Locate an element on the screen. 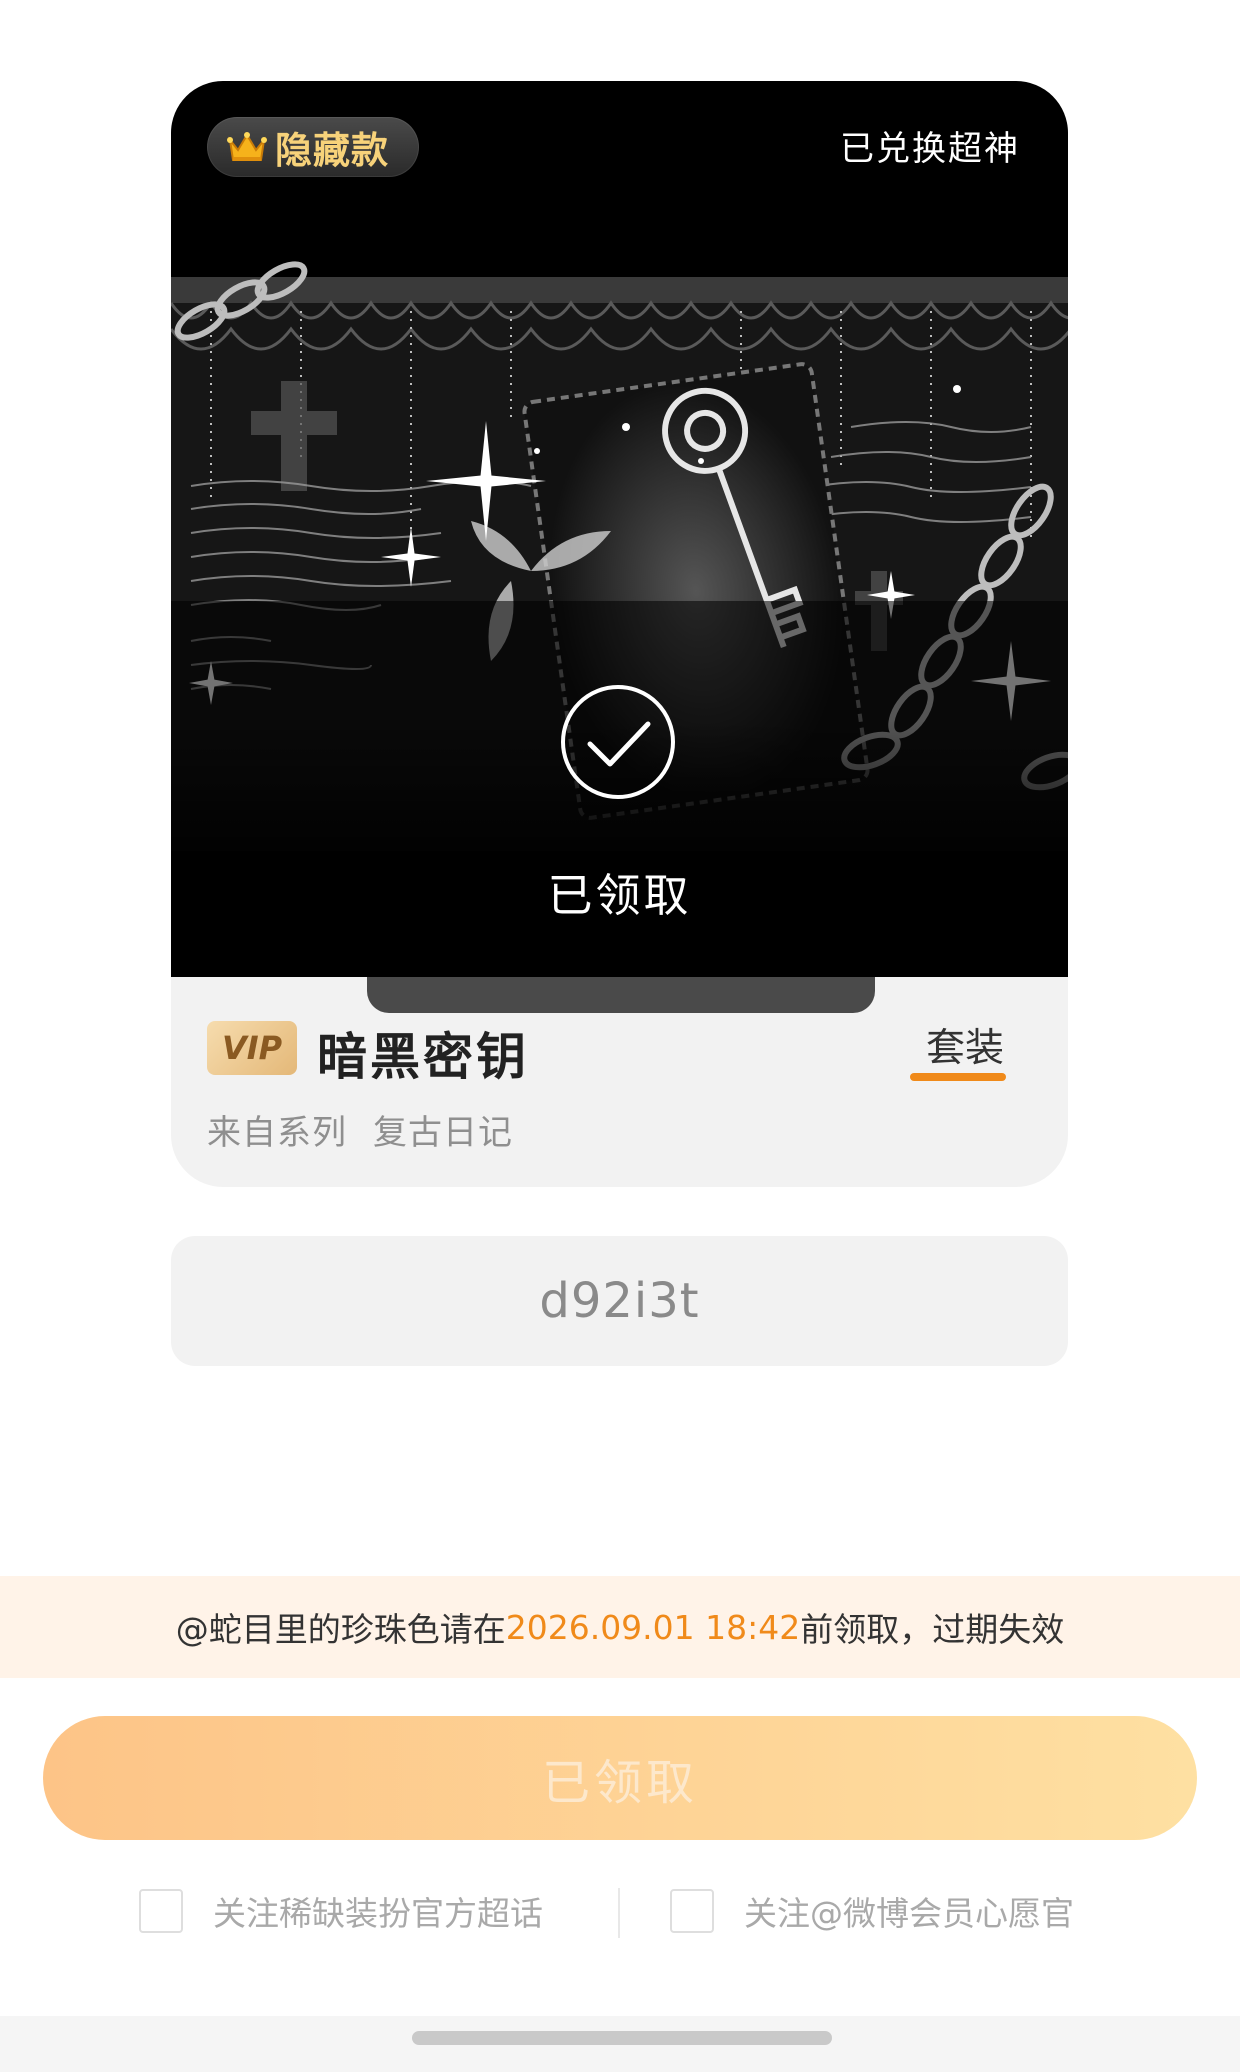  vip-badge: VIP is located at coordinates (252, 1048).